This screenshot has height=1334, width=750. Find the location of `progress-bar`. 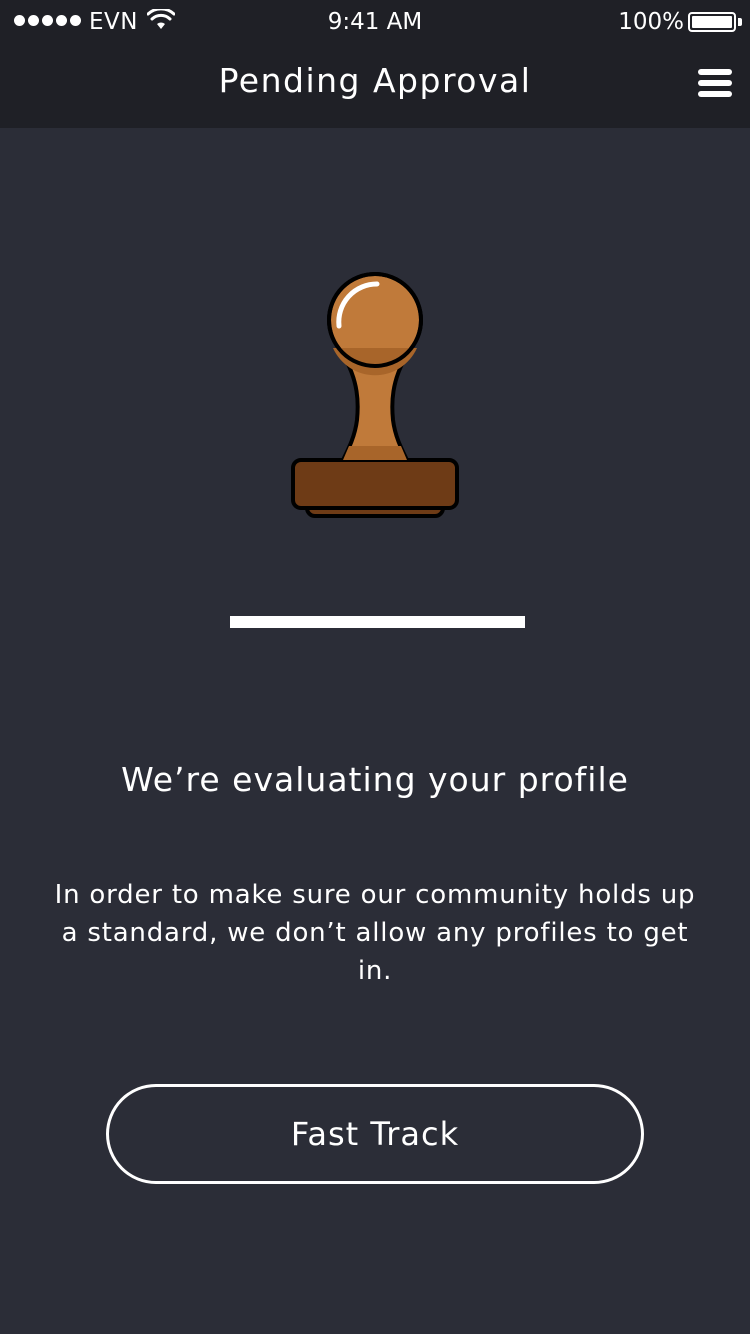

progress-bar is located at coordinates (377, 622).